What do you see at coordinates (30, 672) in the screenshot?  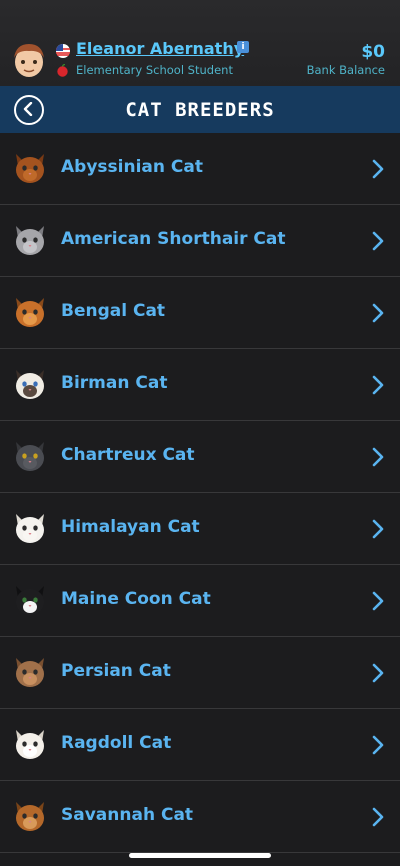 I see `persian-cat-icon` at bounding box center [30, 672].